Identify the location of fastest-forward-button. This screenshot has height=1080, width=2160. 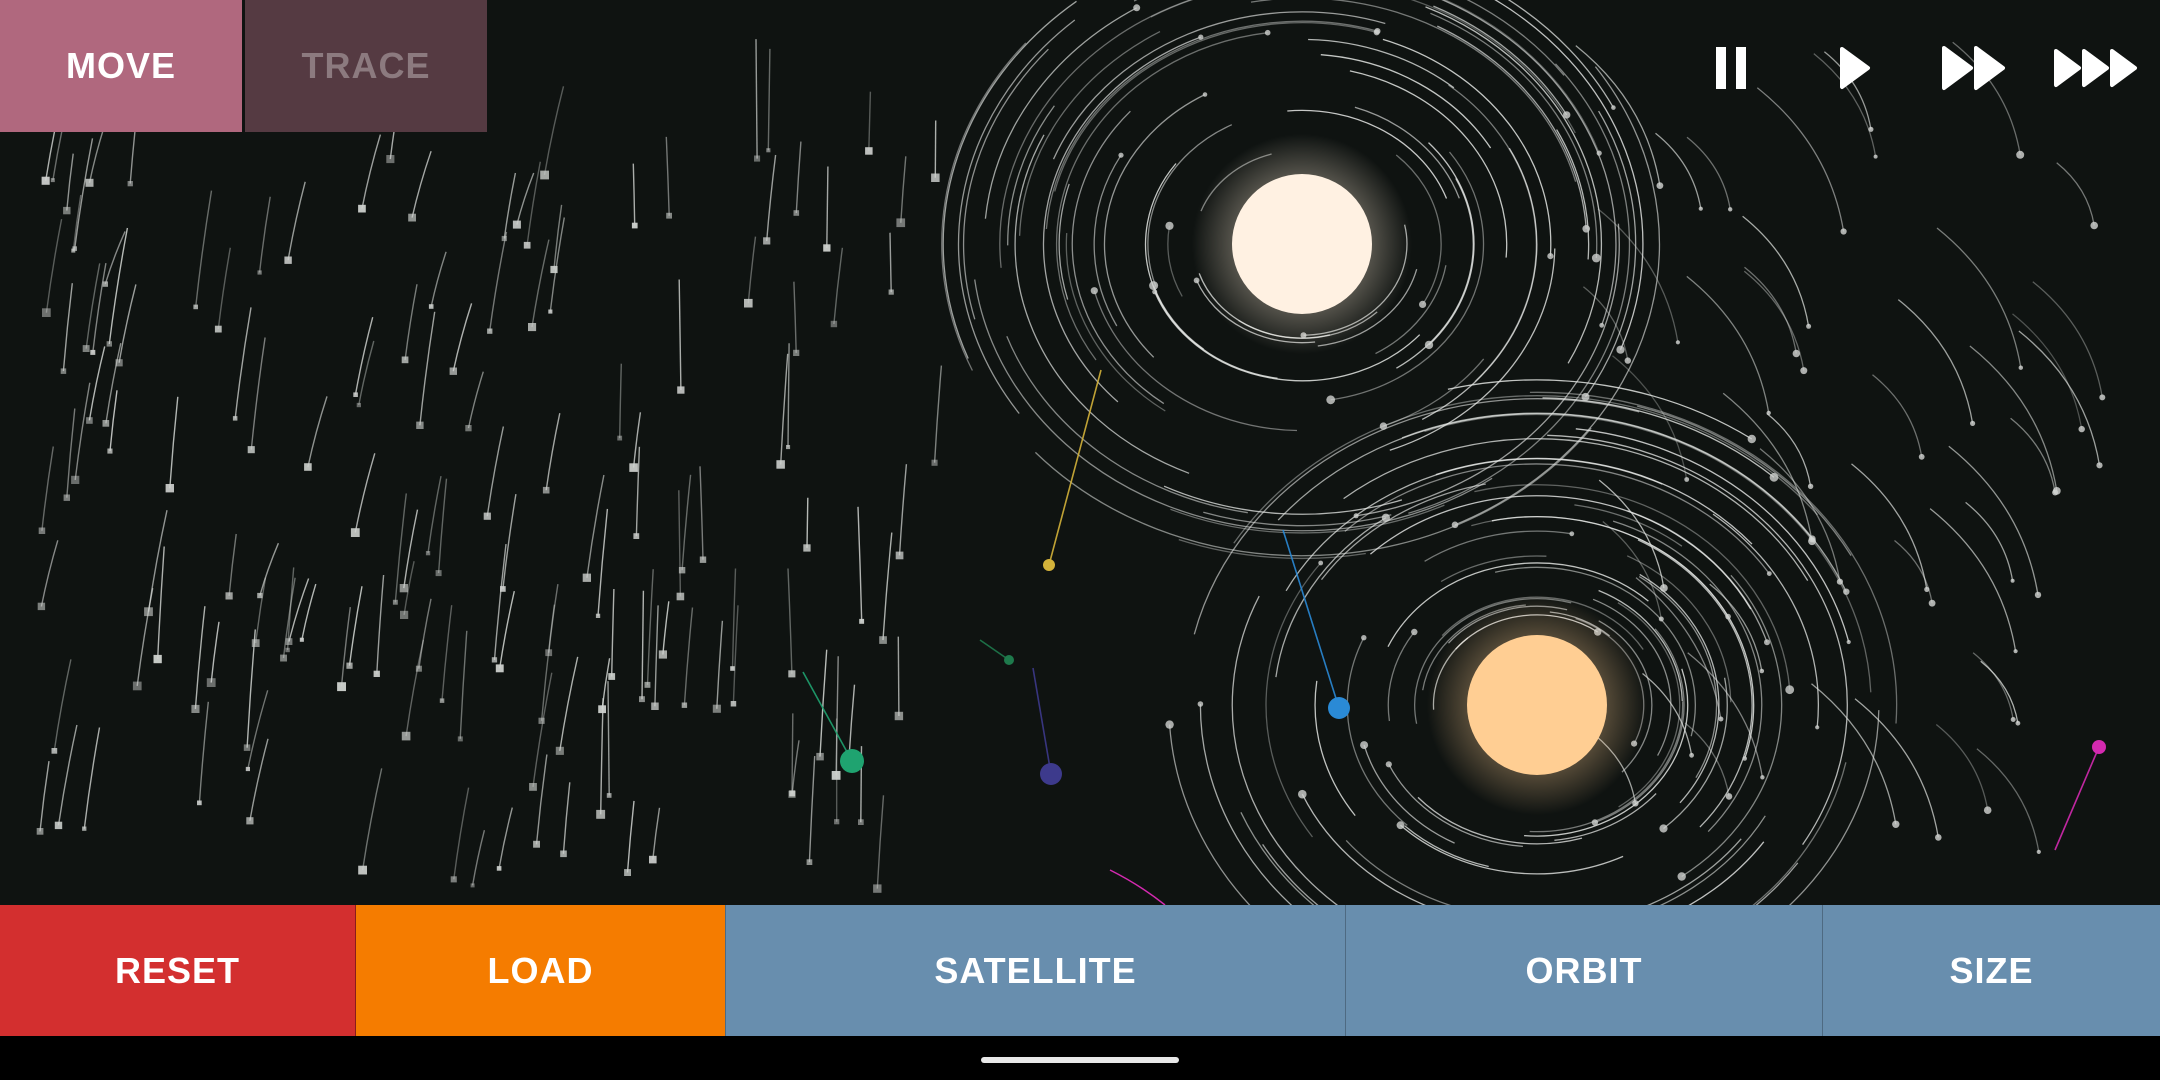
(2097, 68).